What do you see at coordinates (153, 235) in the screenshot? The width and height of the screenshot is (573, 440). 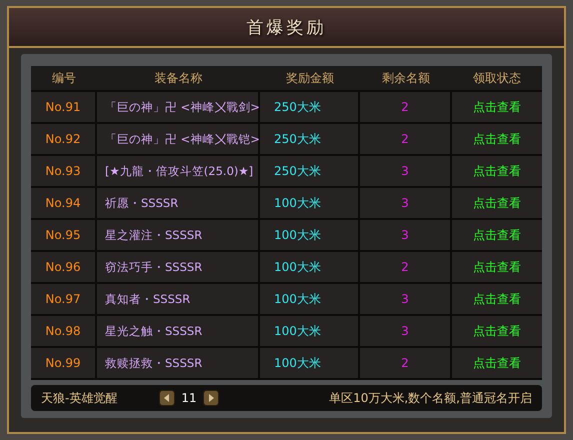 I see `equipment-name: 星之灌注・SSSSR` at bounding box center [153, 235].